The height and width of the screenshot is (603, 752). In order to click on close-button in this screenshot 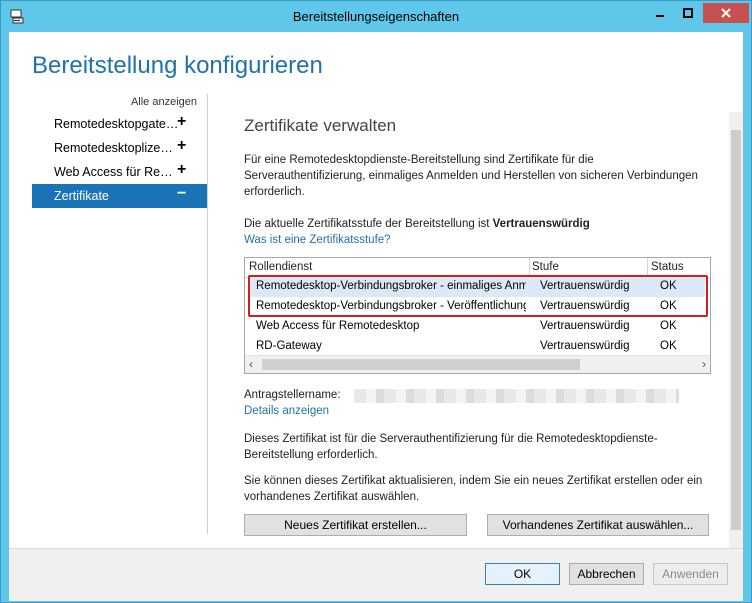, I will do `click(726, 13)`.